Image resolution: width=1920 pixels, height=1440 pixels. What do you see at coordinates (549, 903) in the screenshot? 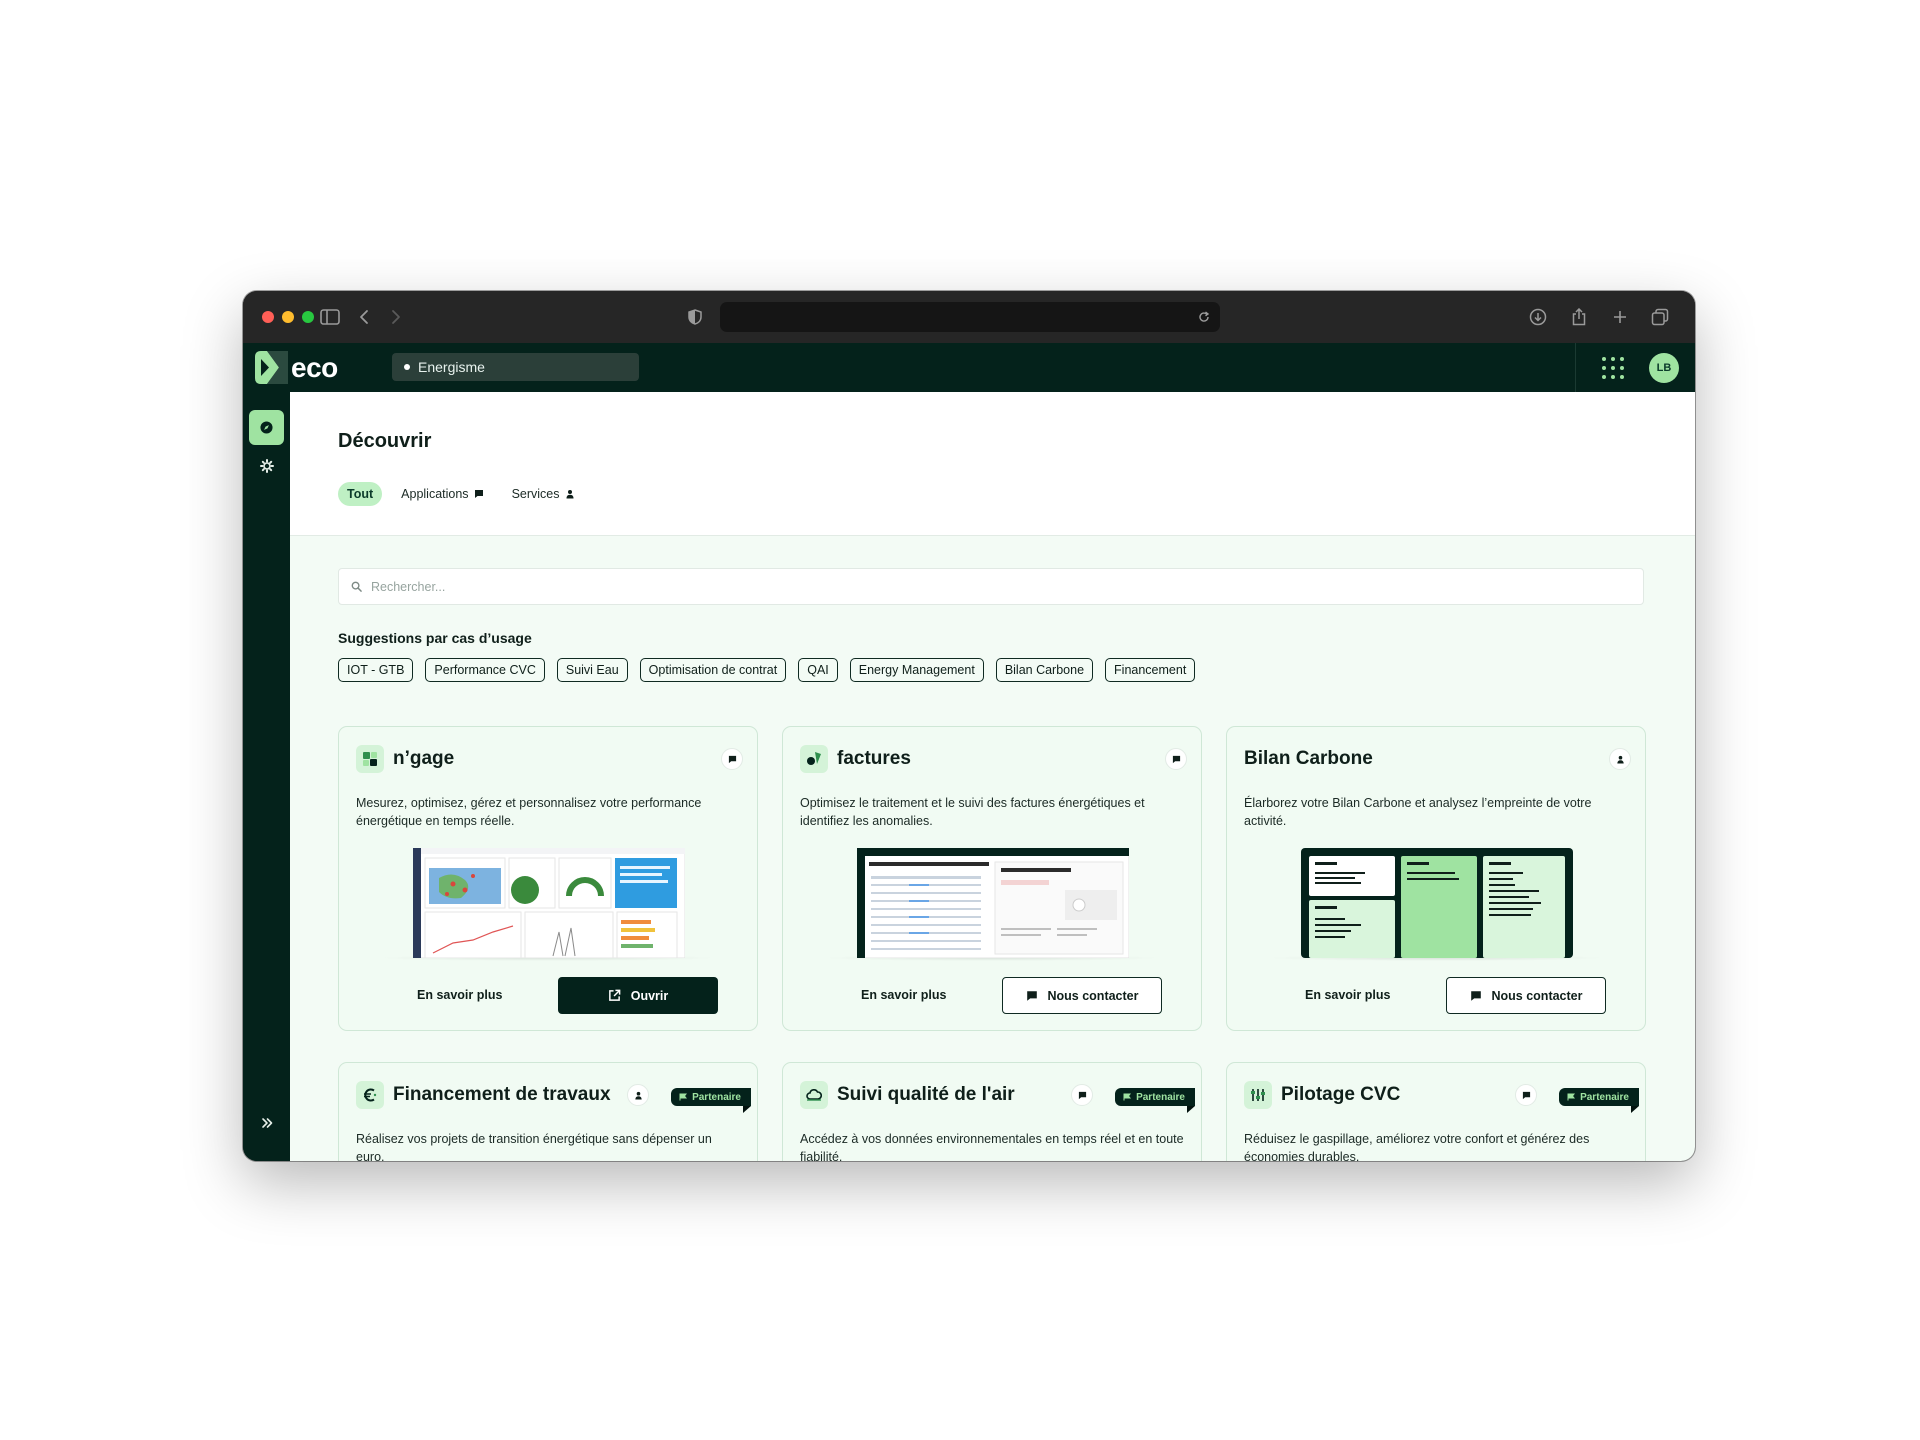
I see `ngage-dashboard-preview` at bounding box center [549, 903].